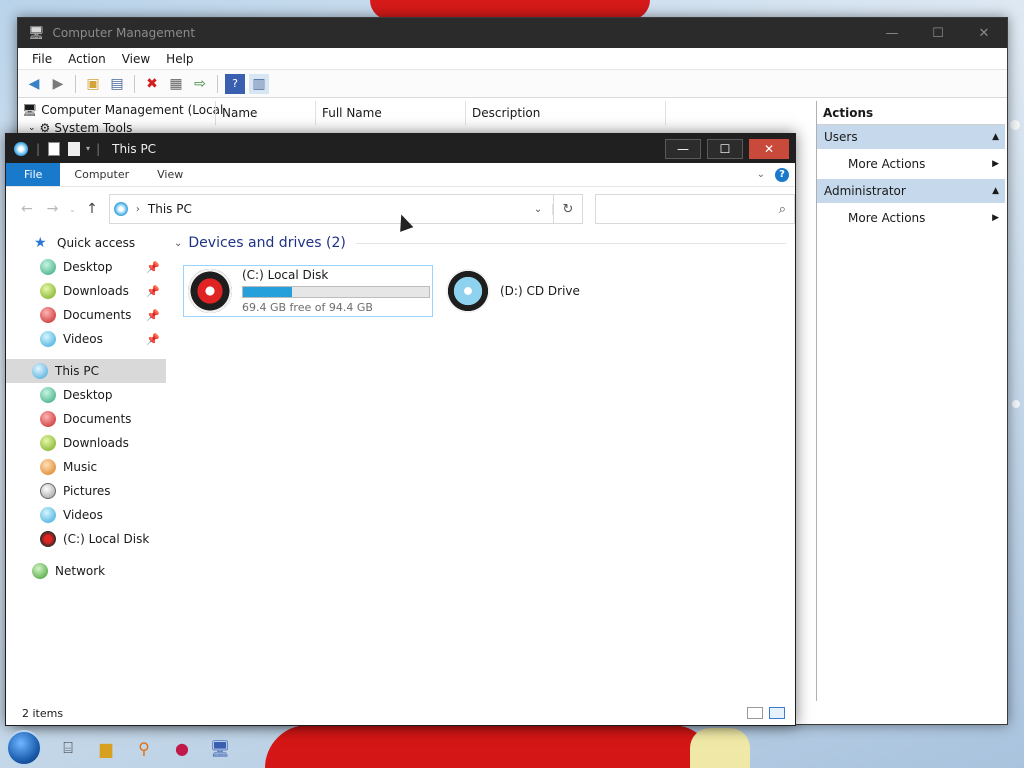  I want to click on expand-ribbon-icon: ⌄, so click(761, 174).